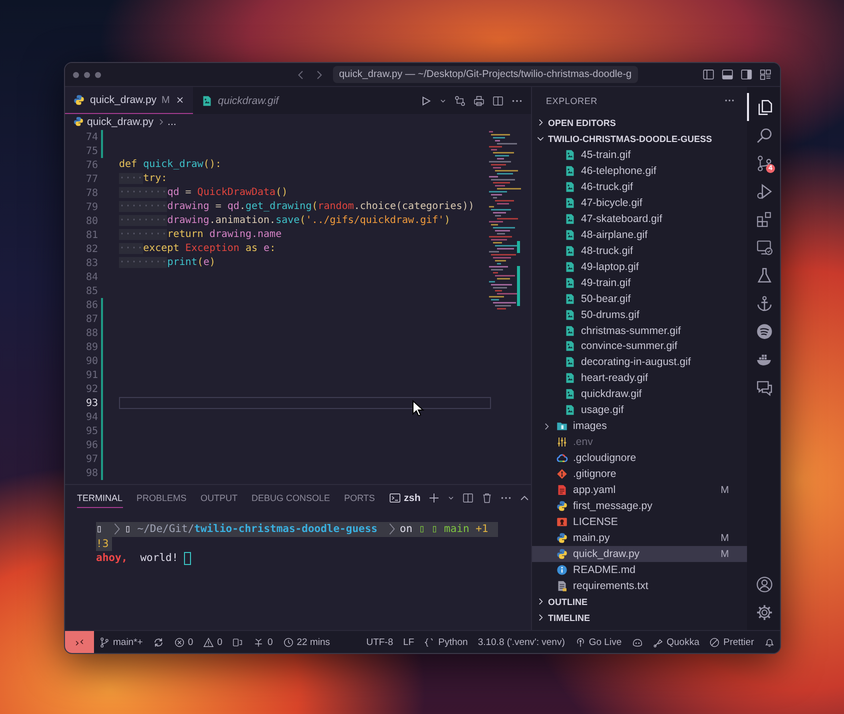 This screenshot has height=714, width=844. I want to click on file-item: requirements.txt, so click(639, 586).